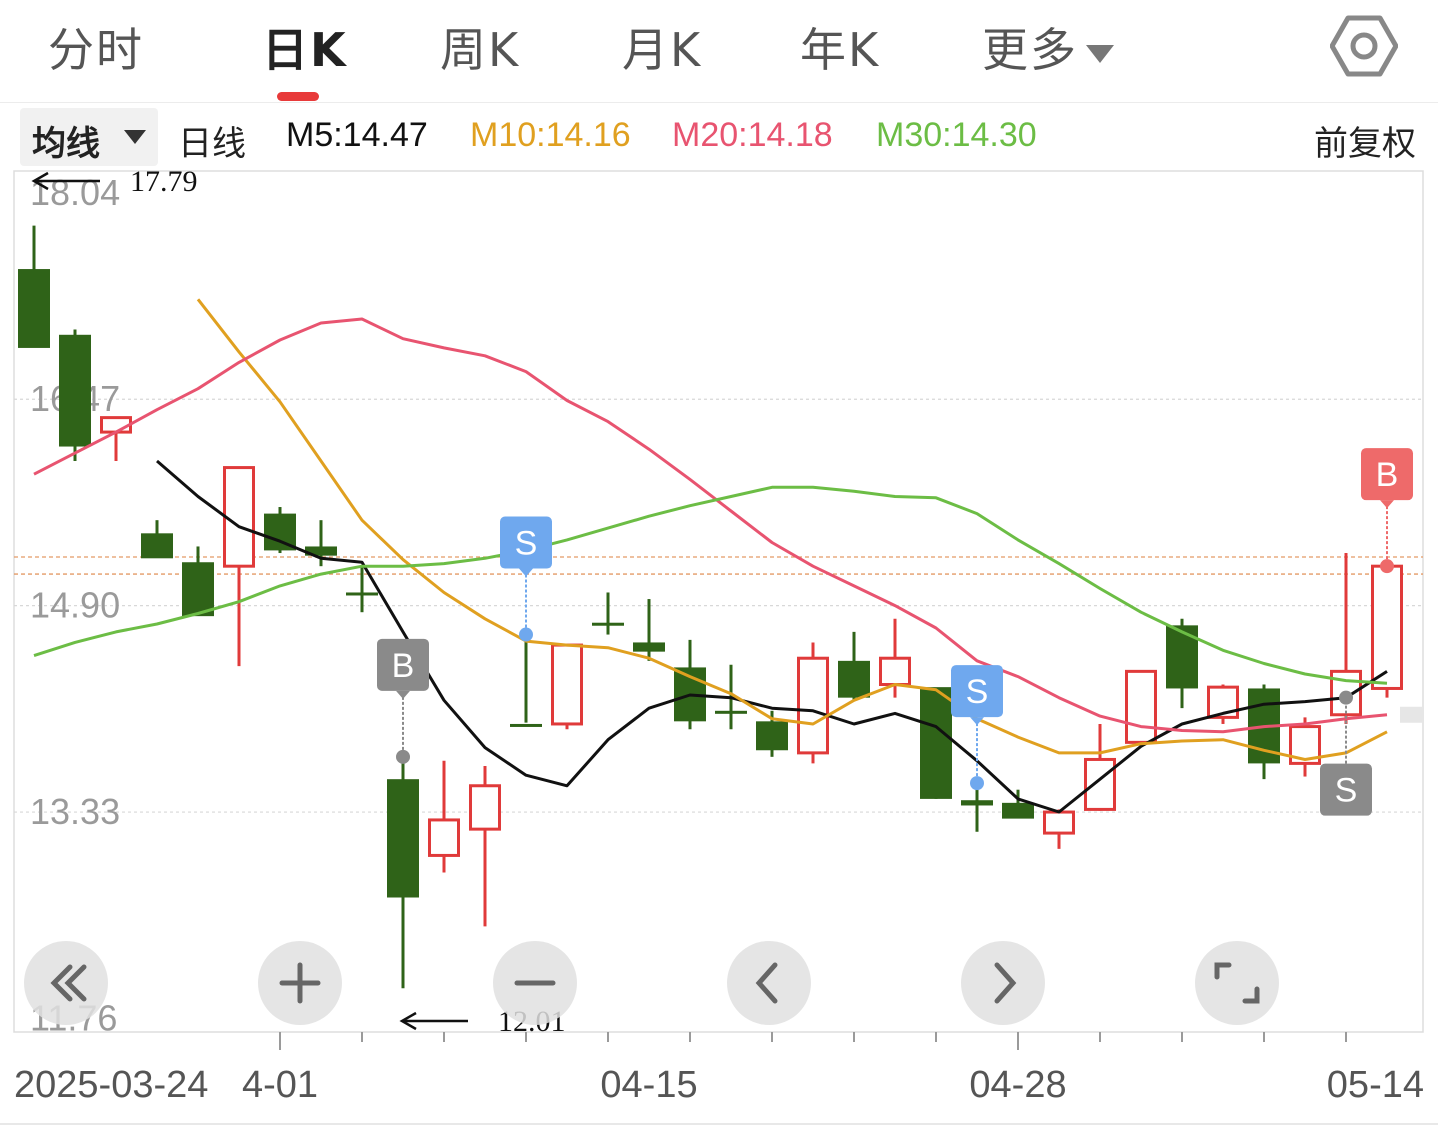 The image size is (1438, 1128). What do you see at coordinates (164, 183) in the screenshot?
I see `annotation-label: 17.79` at bounding box center [164, 183].